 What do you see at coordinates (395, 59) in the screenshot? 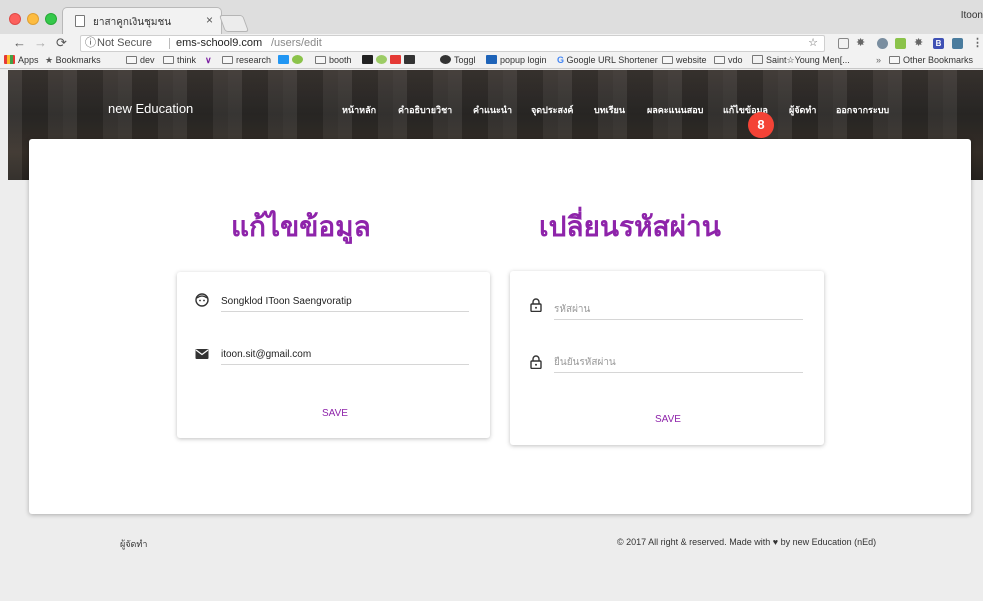
I see `red-site-icon` at bounding box center [395, 59].